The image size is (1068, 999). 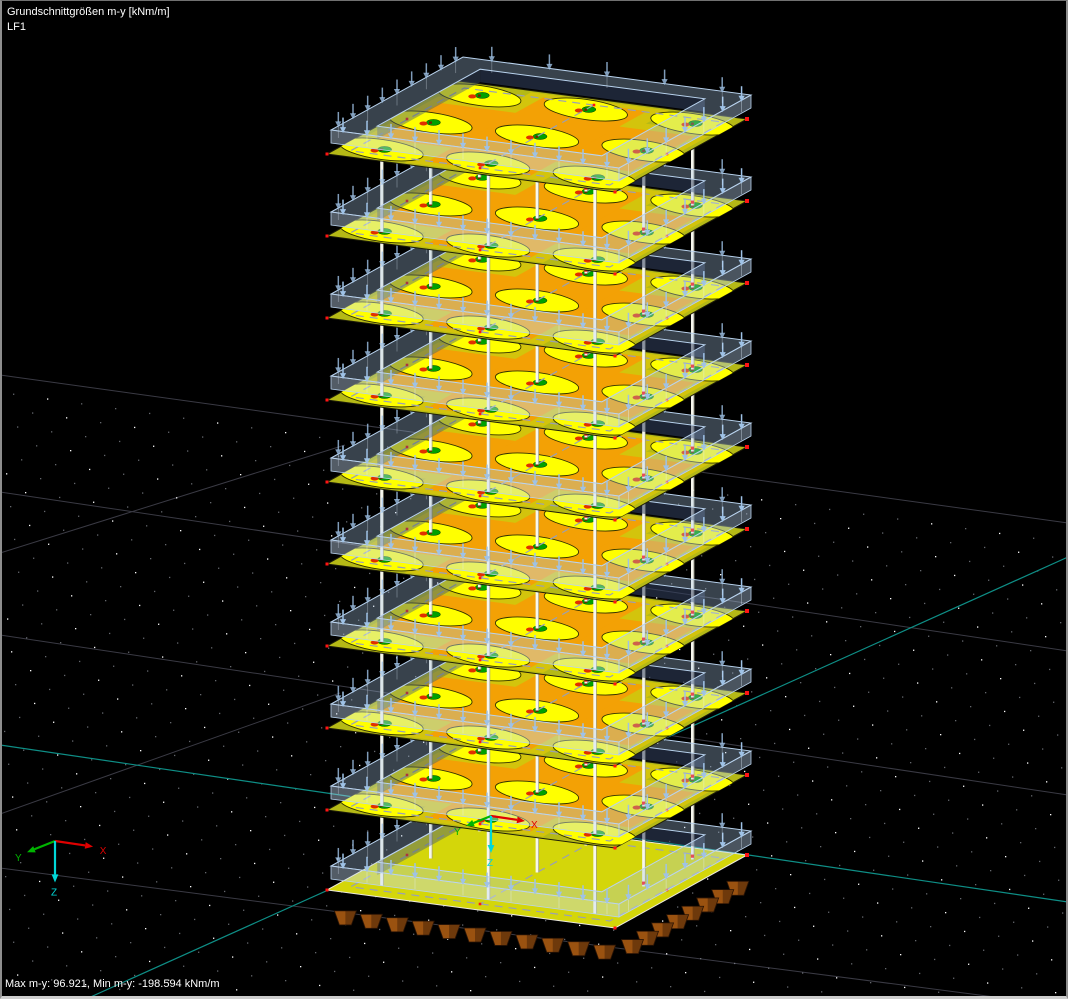 I want to click on x-axis-icon, so click(x=70, y=843).